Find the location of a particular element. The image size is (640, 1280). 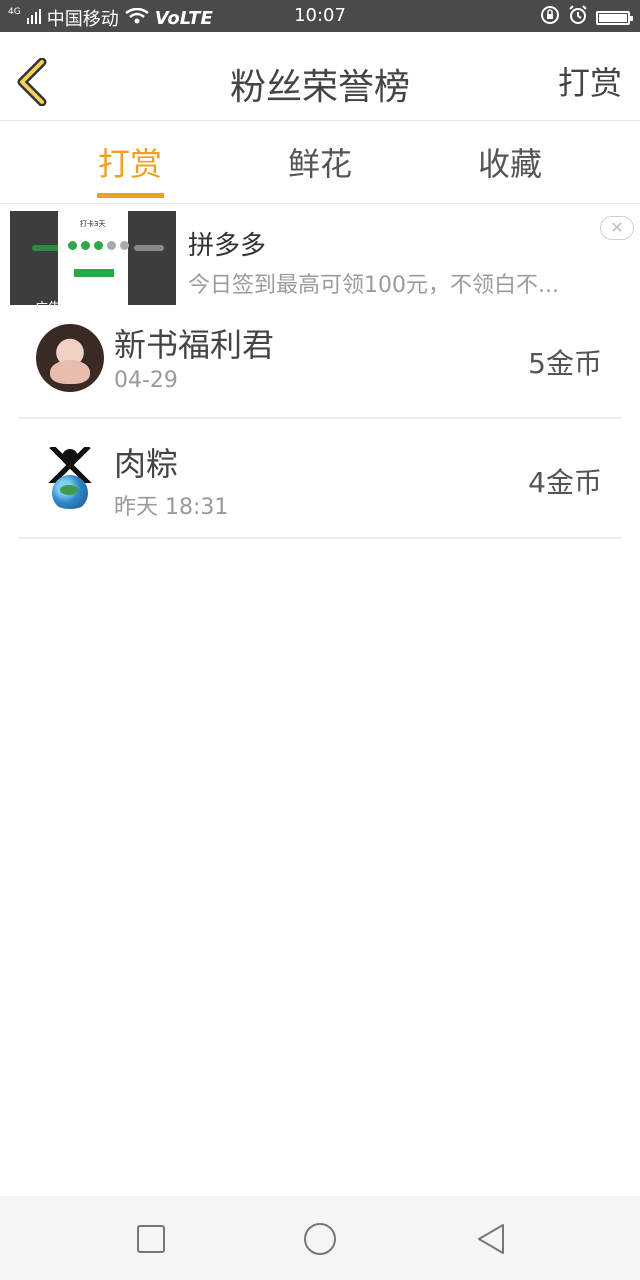

back-button is located at coordinates (34, 82).